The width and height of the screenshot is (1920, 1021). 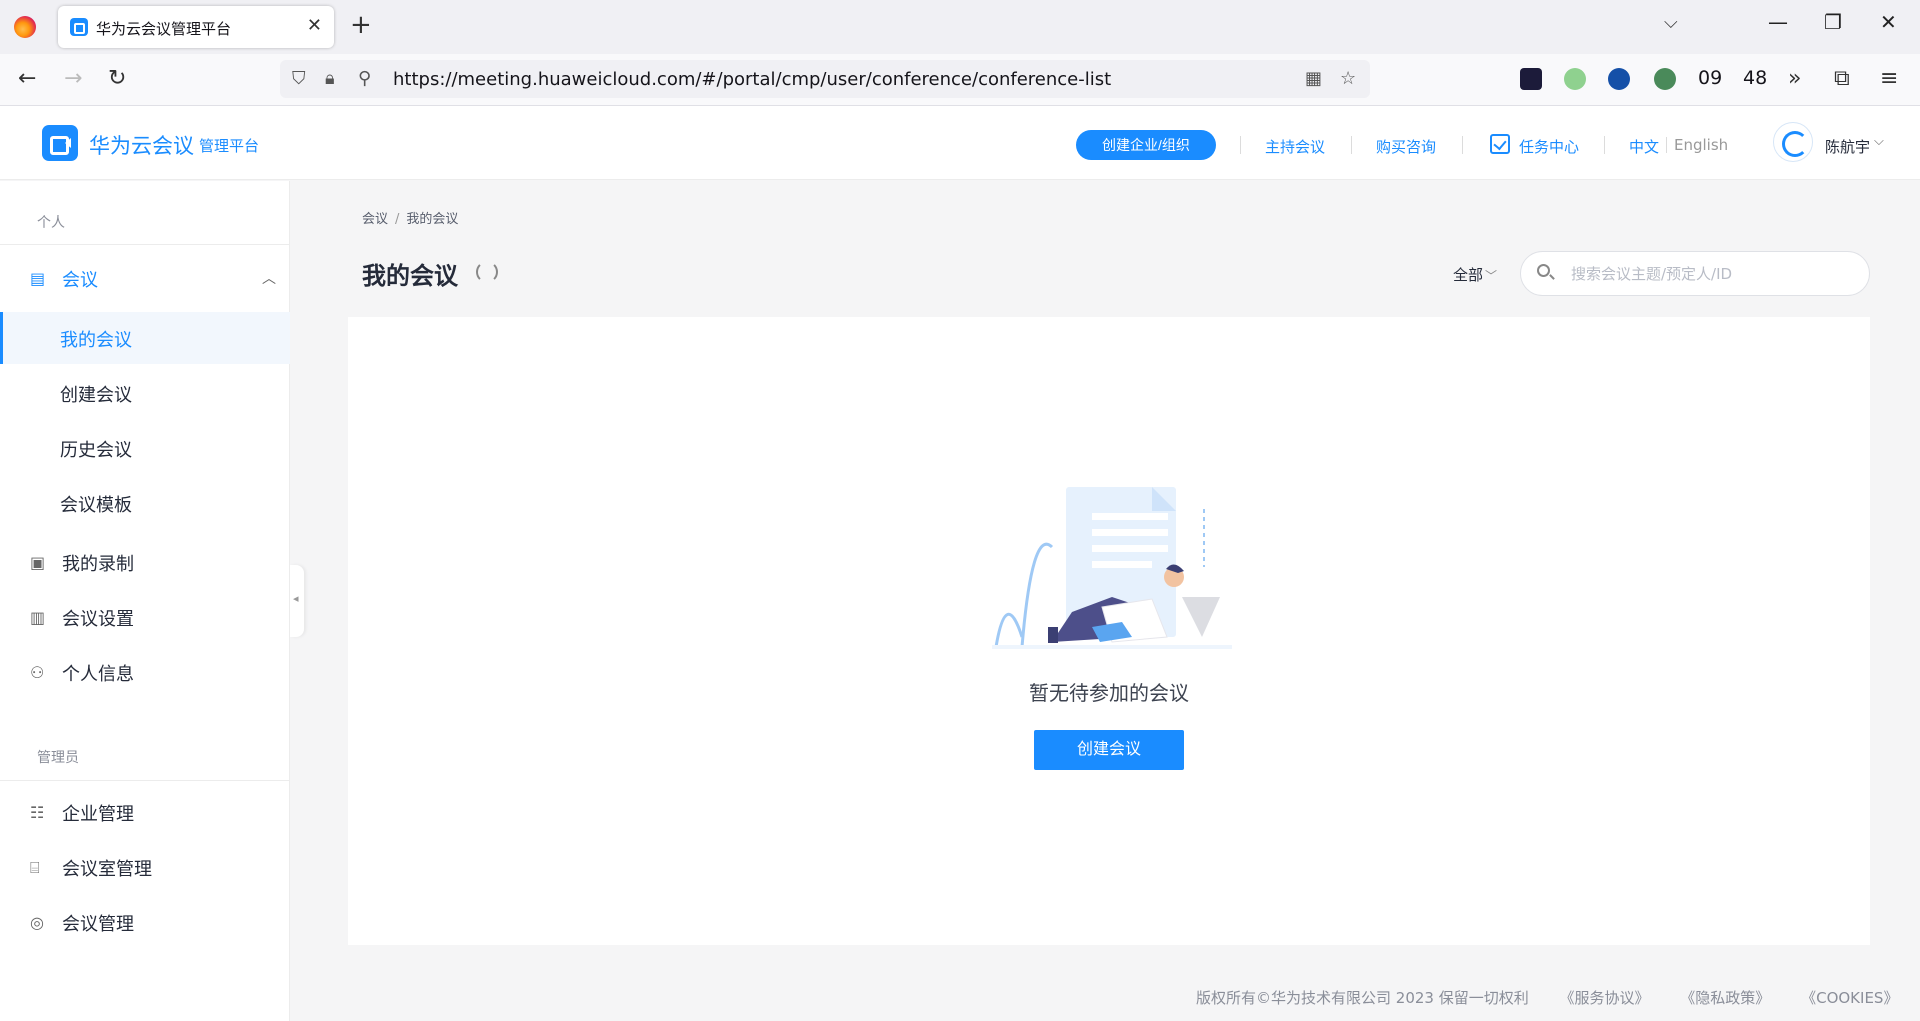 I want to click on extension-chart-icon, so click(x=1531, y=79).